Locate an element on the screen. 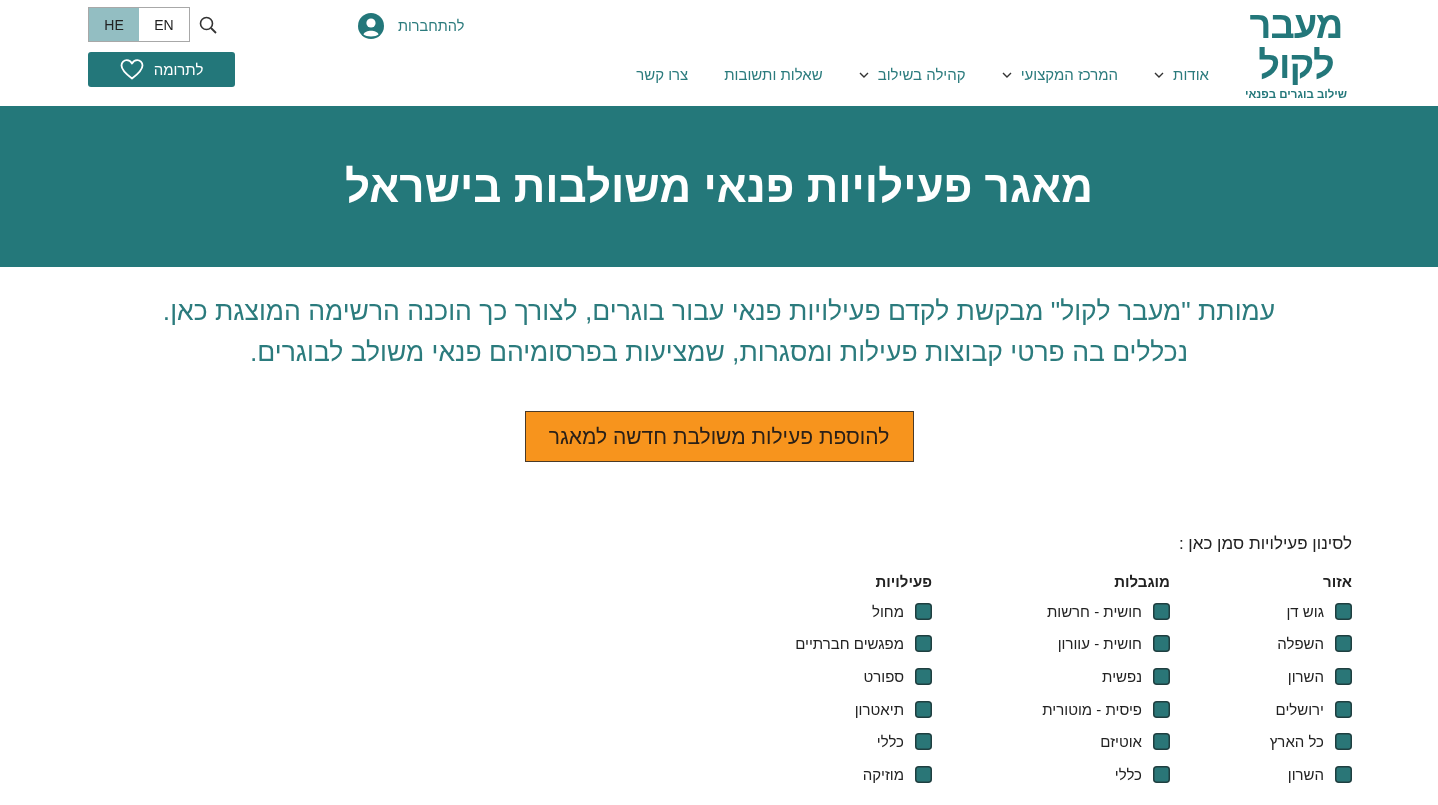 The height and width of the screenshot is (805, 1438). filter-option-label: אוטיזם is located at coordinates (1121, 742).